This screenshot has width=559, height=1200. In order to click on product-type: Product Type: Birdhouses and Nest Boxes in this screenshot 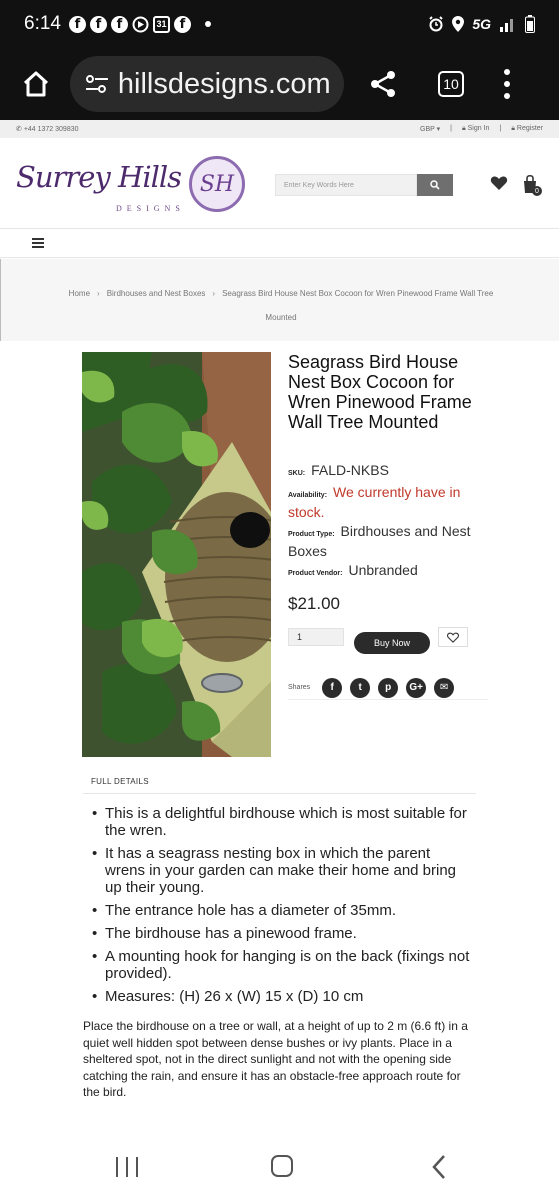, I will do `click(393, 541)`.